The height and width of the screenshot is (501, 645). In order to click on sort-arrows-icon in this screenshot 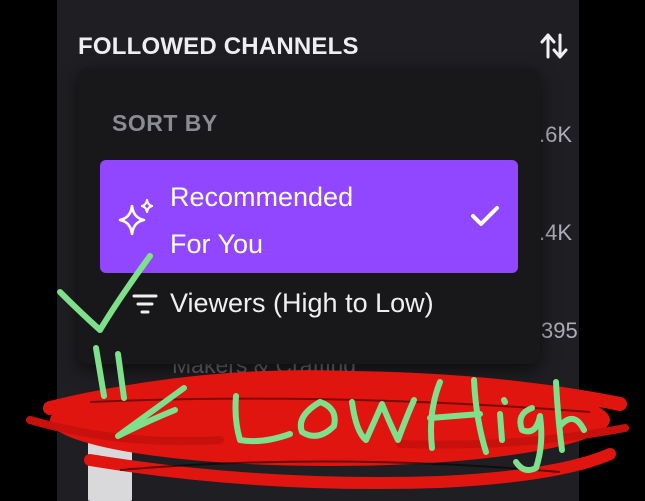, I will do `click(554, 46)`.